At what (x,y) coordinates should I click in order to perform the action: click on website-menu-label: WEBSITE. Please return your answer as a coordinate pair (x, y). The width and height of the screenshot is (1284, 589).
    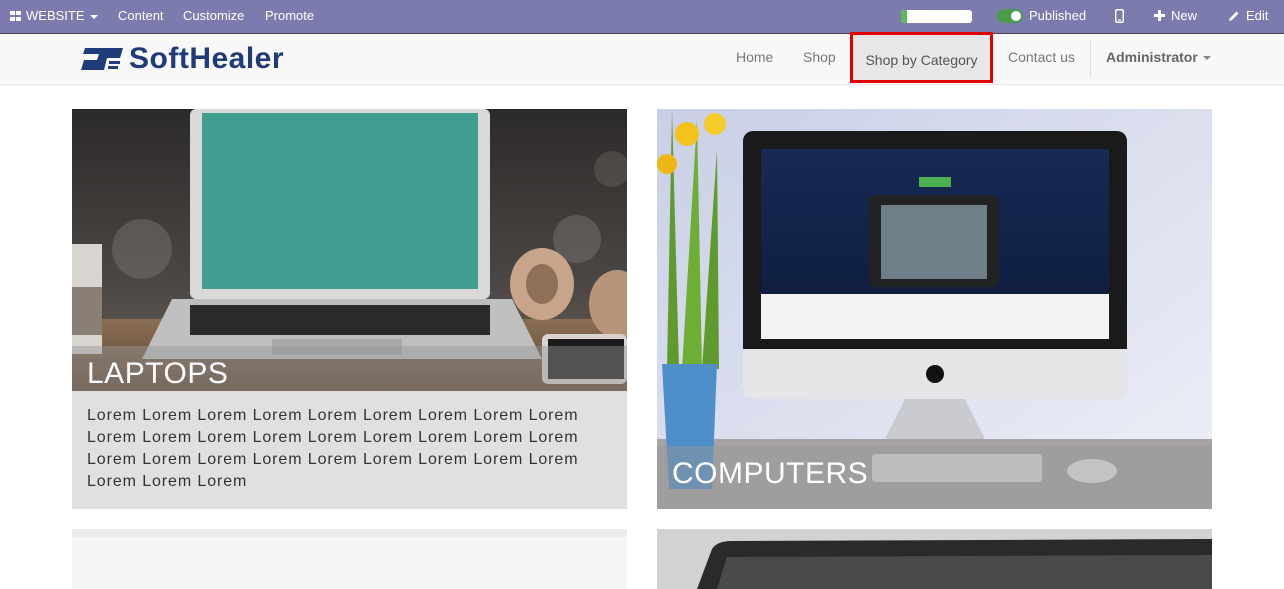
    Looking at the image, I should click on (55, 15).